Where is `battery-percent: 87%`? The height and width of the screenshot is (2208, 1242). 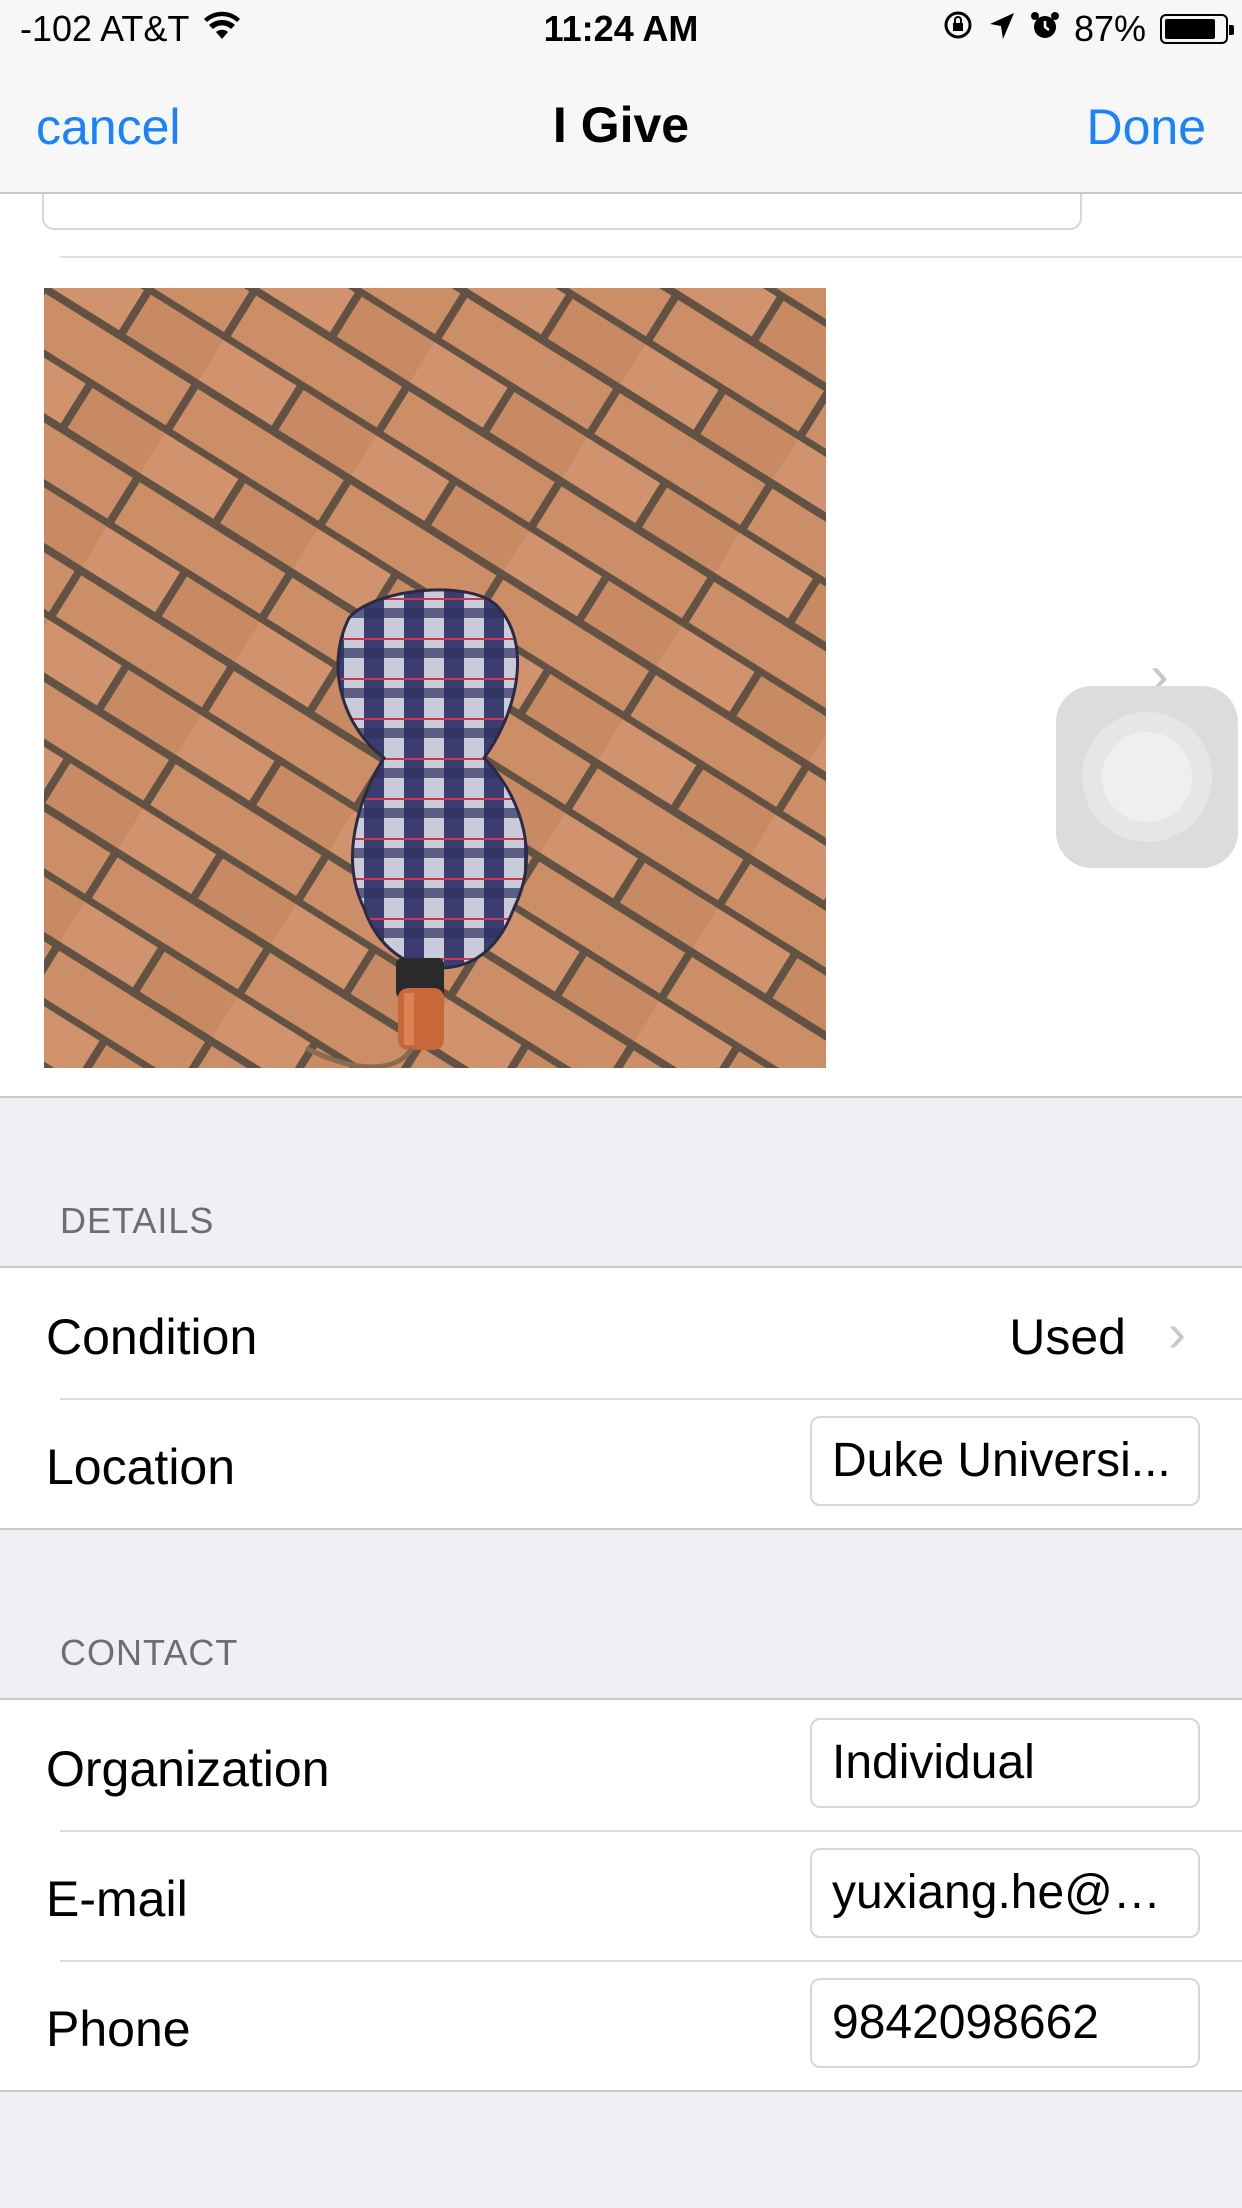
battery-percent: 87% is located at coordinates (1109, 28).